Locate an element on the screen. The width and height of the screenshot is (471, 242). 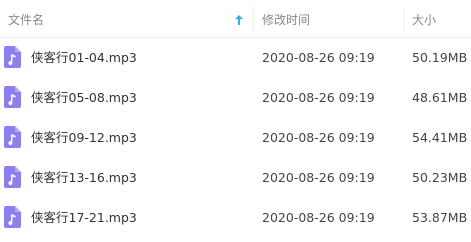
column-header-name: 文件名 is located at coordinates (128, 19).